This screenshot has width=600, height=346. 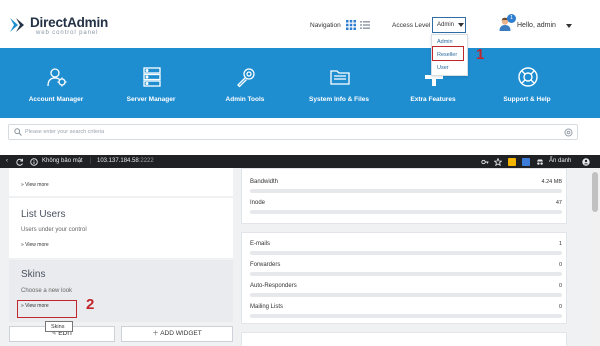 What do you see at coordinates (264, 182) in the screenshot?
I see `stat-label: Bandwidth` at bounding box center [264, 182].